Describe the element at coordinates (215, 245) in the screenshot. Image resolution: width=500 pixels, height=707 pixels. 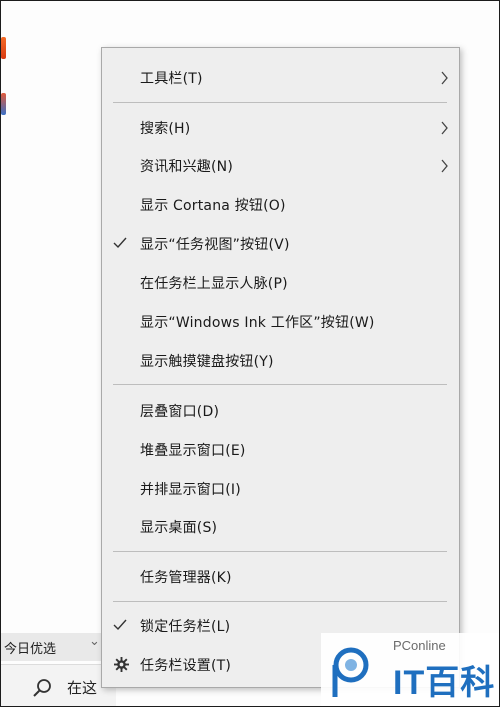
I see `menu-item-label: 显示“任务视图”按钮(V)` at that location.